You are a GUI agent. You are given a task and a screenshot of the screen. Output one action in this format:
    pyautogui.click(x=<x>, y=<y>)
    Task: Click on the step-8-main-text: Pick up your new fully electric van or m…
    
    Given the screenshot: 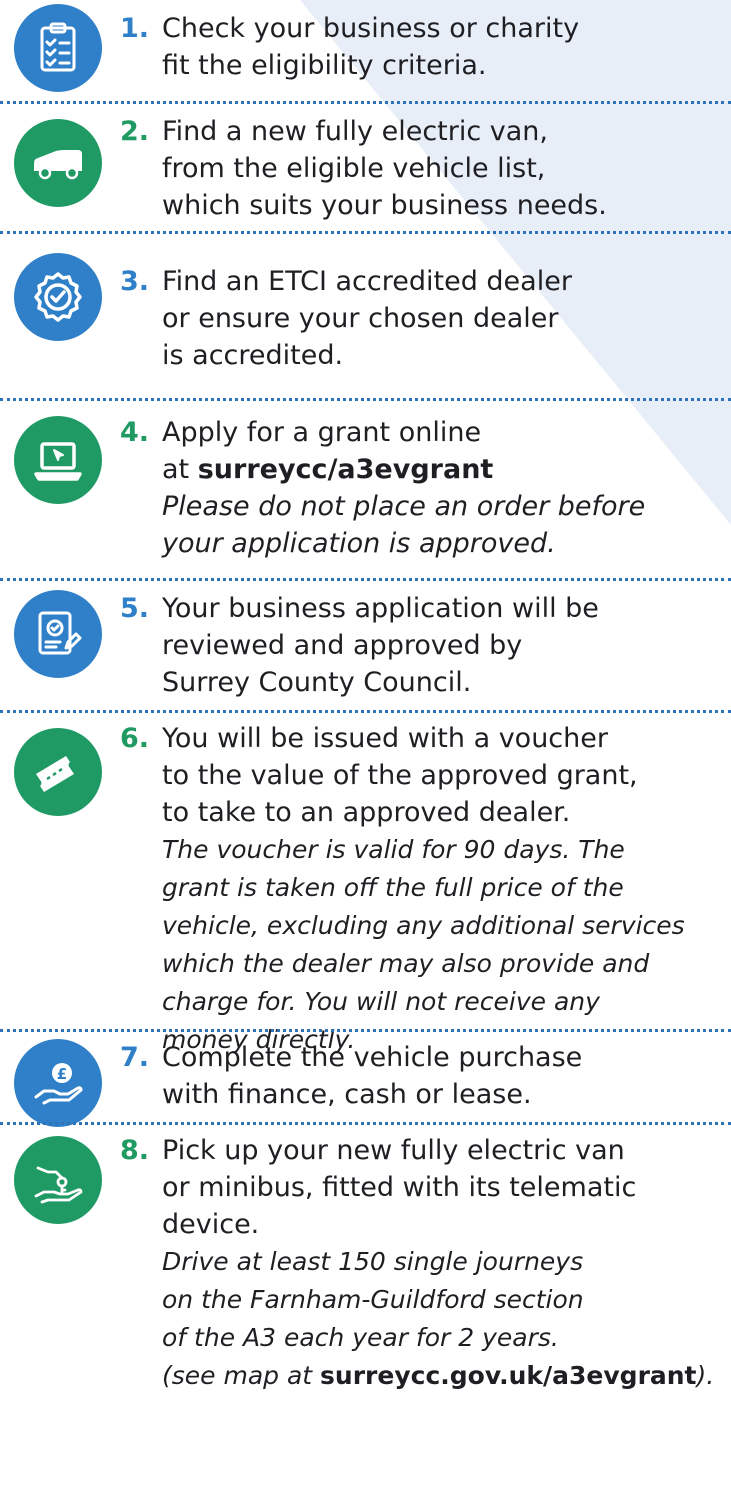 What is the action you would take?
    pyautogui.click(x=399, y=1187)
    